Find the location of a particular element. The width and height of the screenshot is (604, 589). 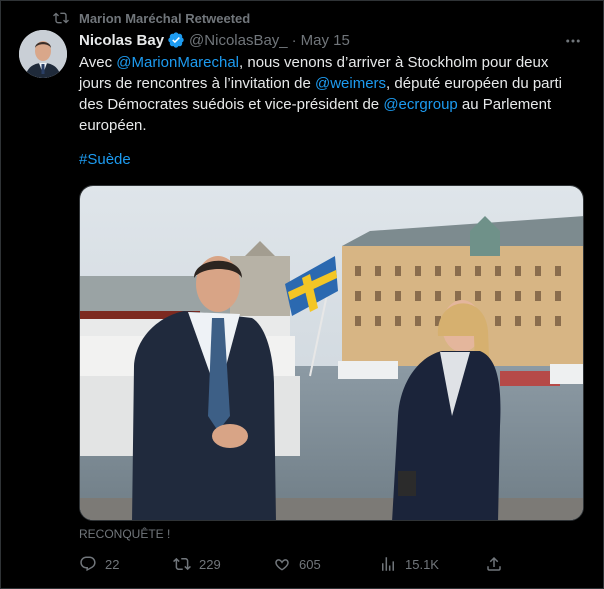

retweet-count: 229 is located at coordinates (210, 564).